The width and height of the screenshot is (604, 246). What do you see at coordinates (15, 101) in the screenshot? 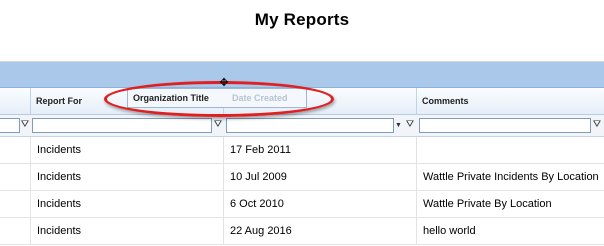
I see `column-header-leading` at bounding box center [15, 101].